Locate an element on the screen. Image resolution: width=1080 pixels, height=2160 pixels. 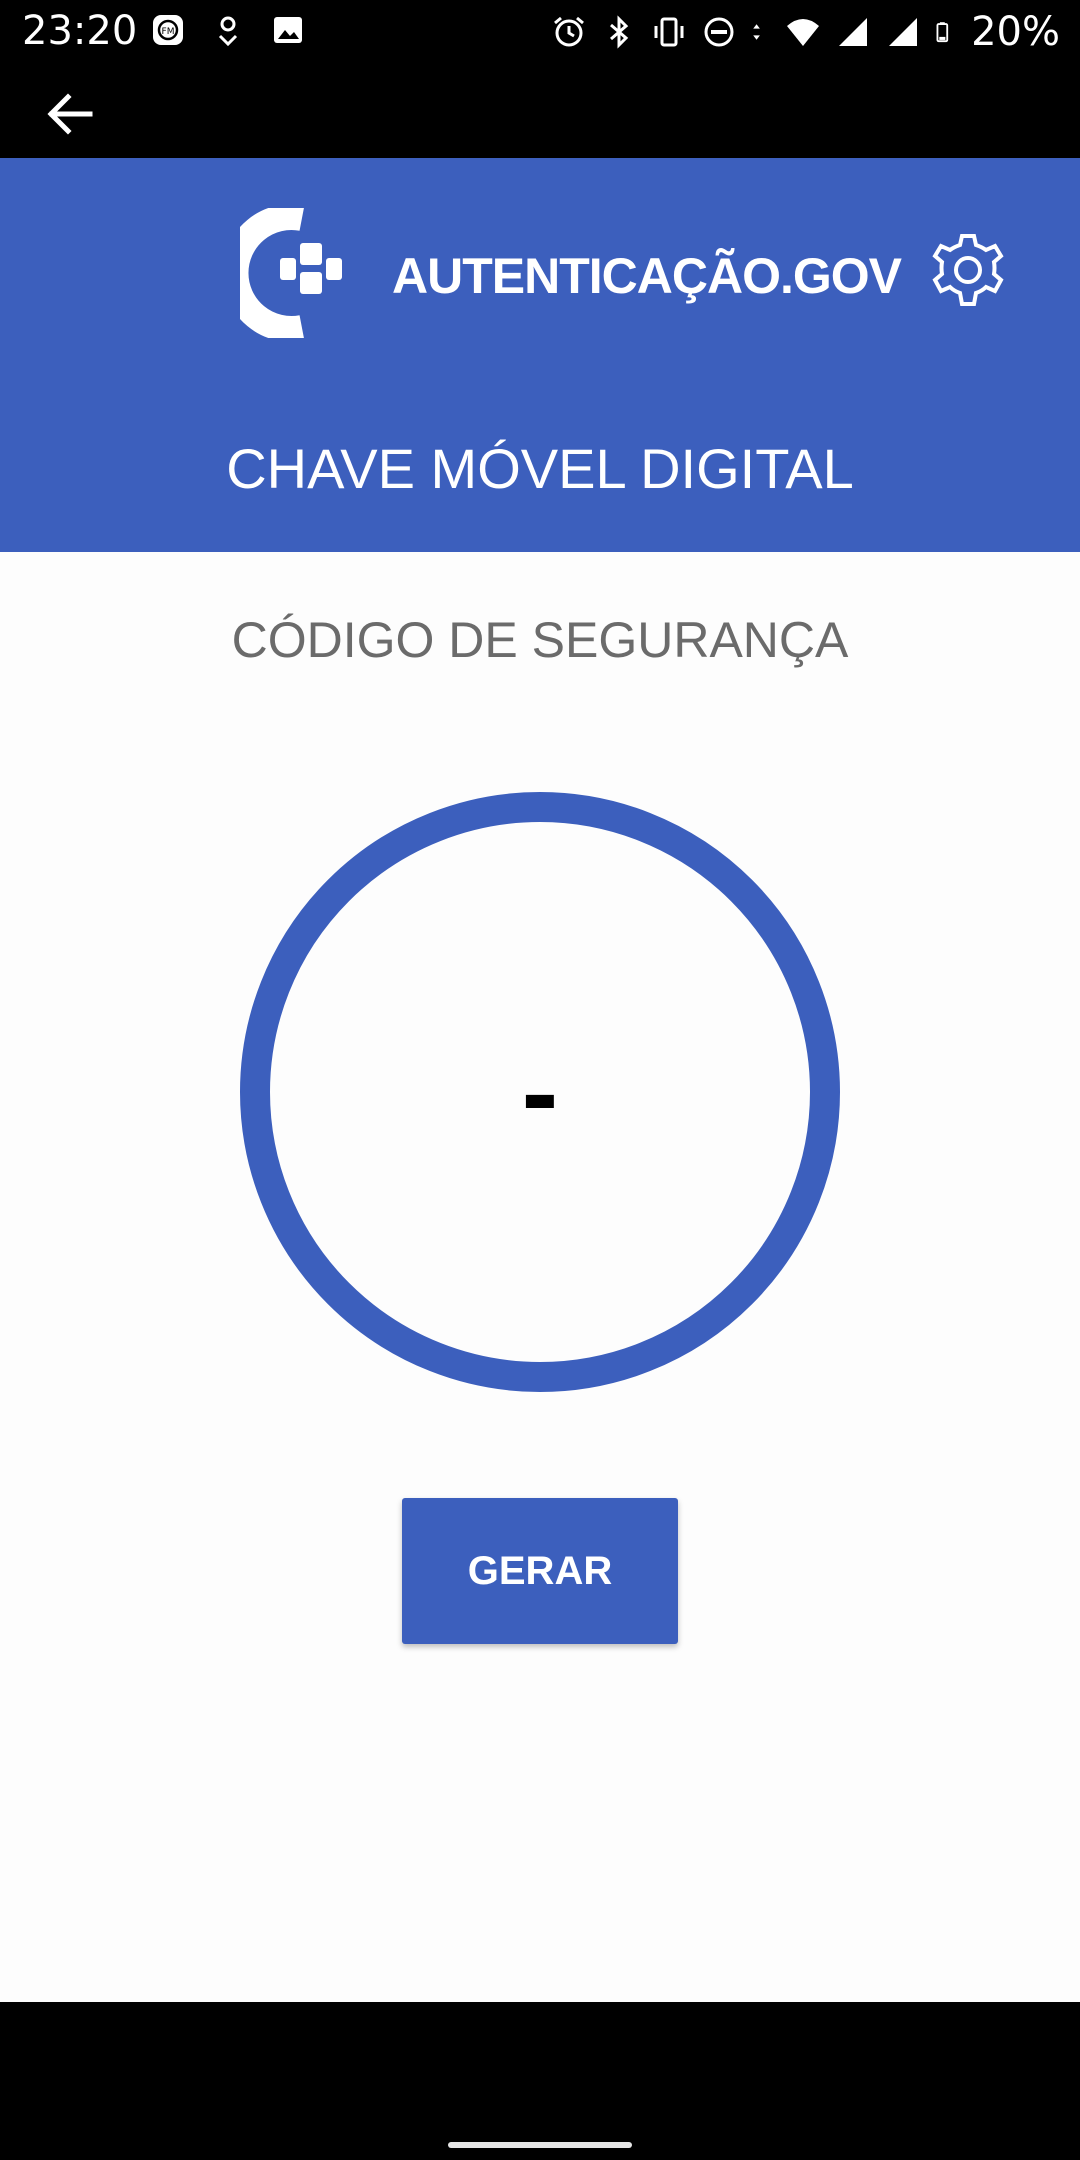
fm-radio-icon: FM is located at coordinates (168, 30).